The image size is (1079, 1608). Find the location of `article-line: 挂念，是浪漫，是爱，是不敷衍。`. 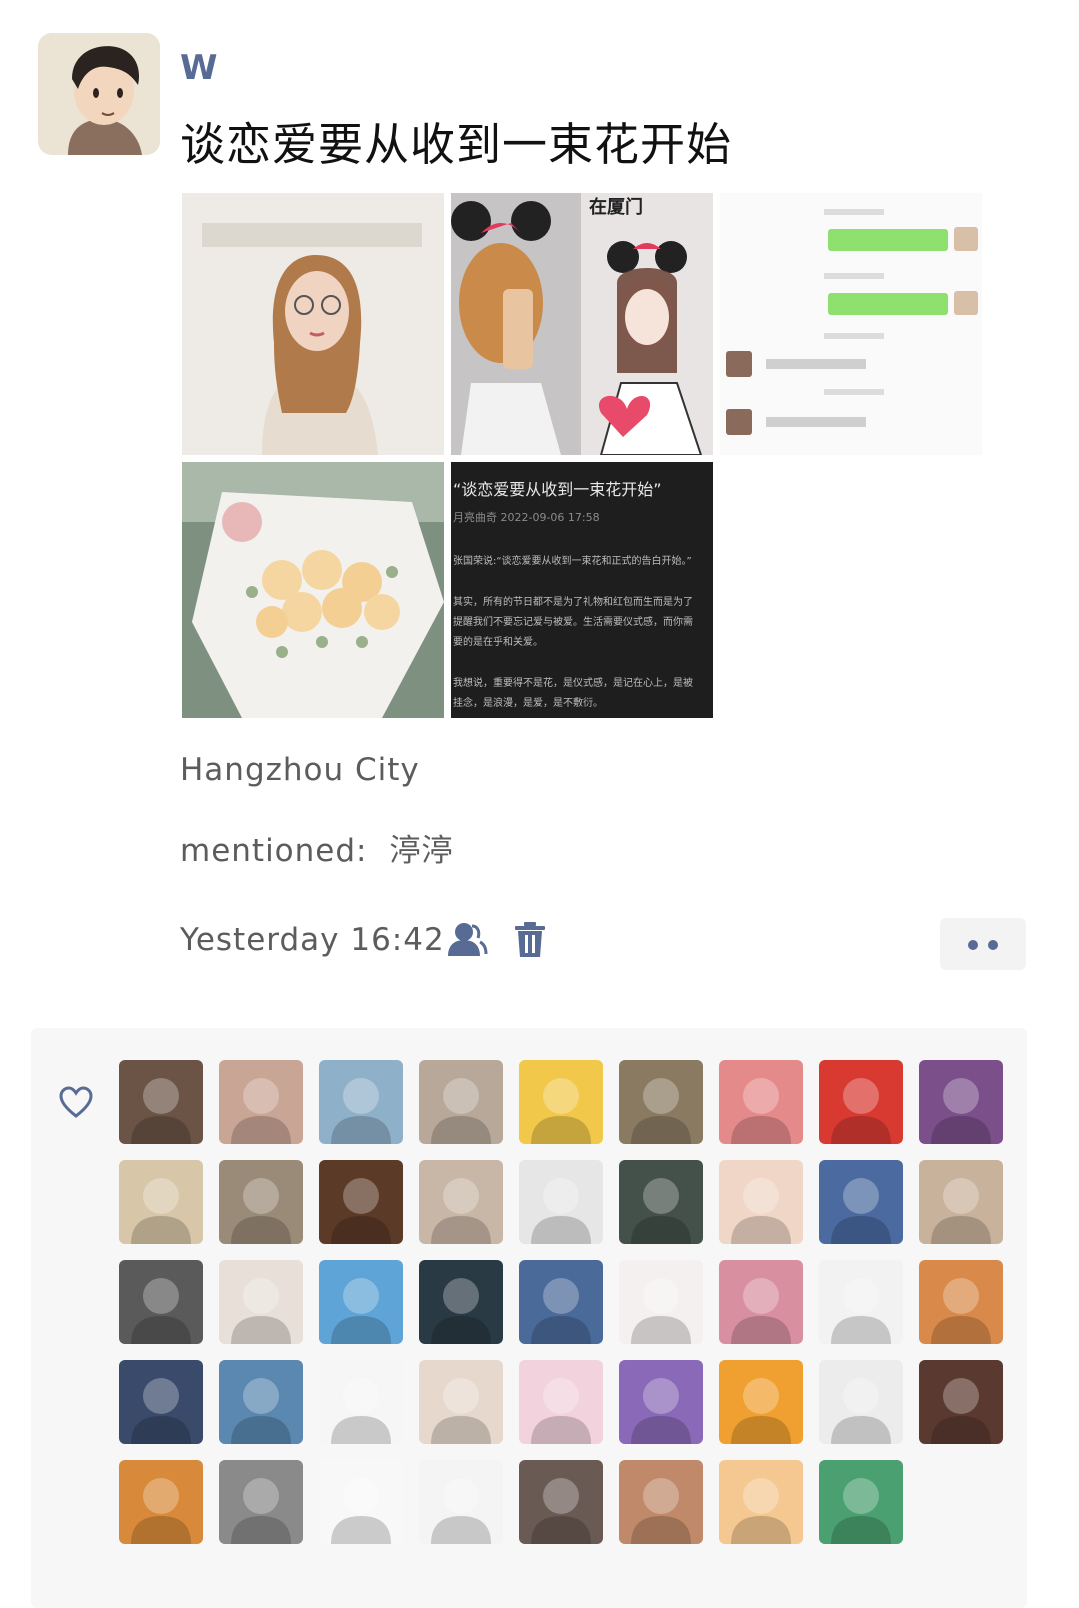

article-line: 挂念，是浪漫，是爱，是不敷衍。 is located at coordinates (528, 703).